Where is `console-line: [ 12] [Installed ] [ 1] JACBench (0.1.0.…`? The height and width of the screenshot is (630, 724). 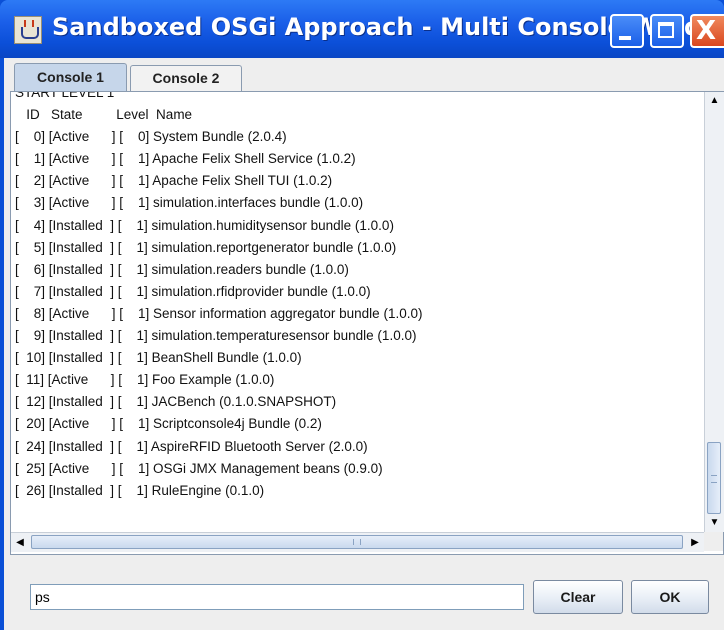 console-line: [ 12] [Installed ] [ 1] JACBench (0.1.0.… is located at coordinates (176, 402).